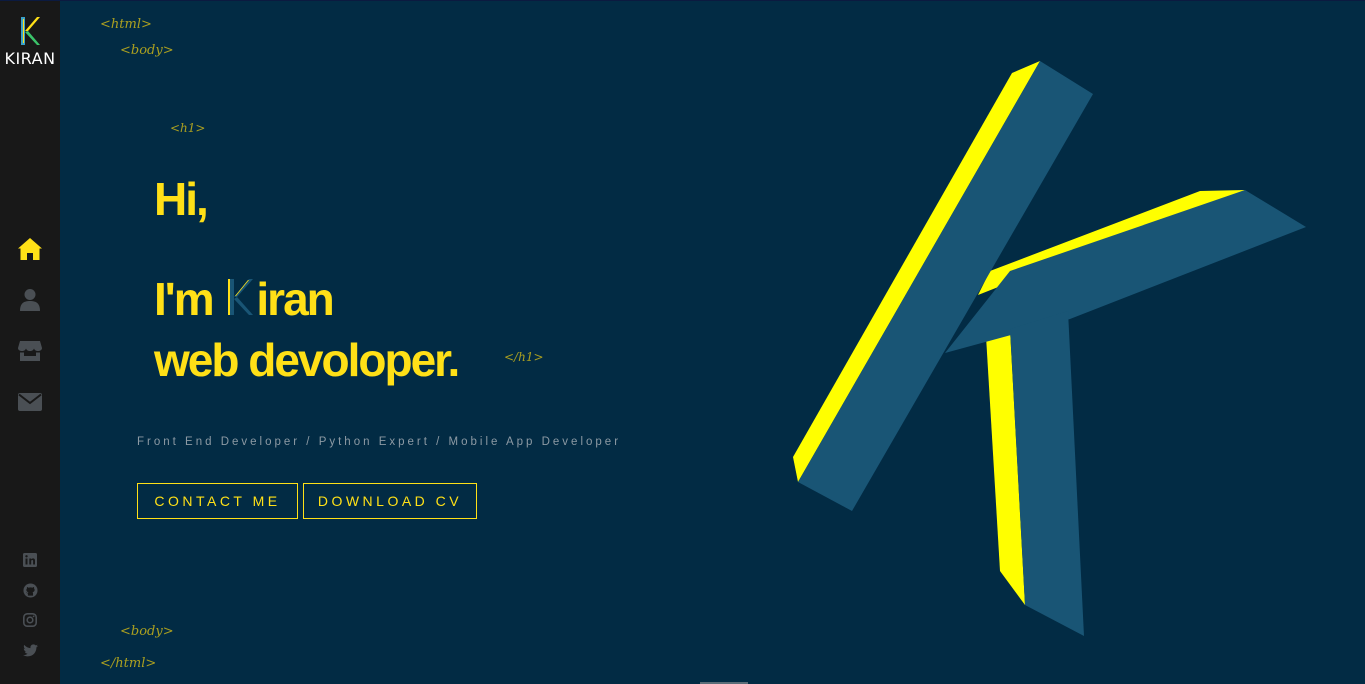 The width and height of the screenshot is (1365, 684). I want to click on k-logo-icon, so click(30, 31).